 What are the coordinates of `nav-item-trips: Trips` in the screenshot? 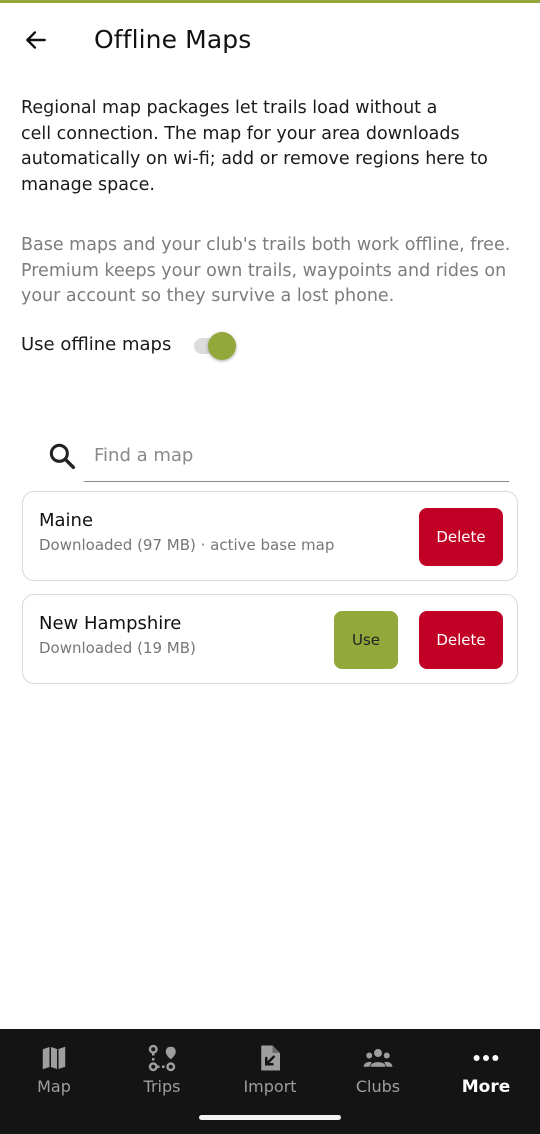 It's located at (162, 1074).